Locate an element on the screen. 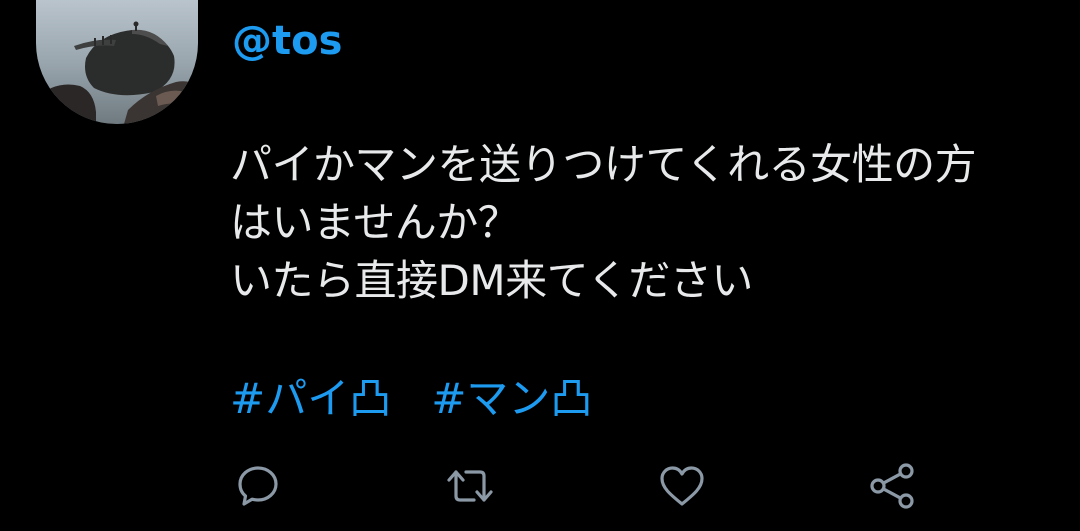 This screenshot has width=1080, height=531. tweet-text-line: いたら直接DM来てください is located at coordinates (491, 280).